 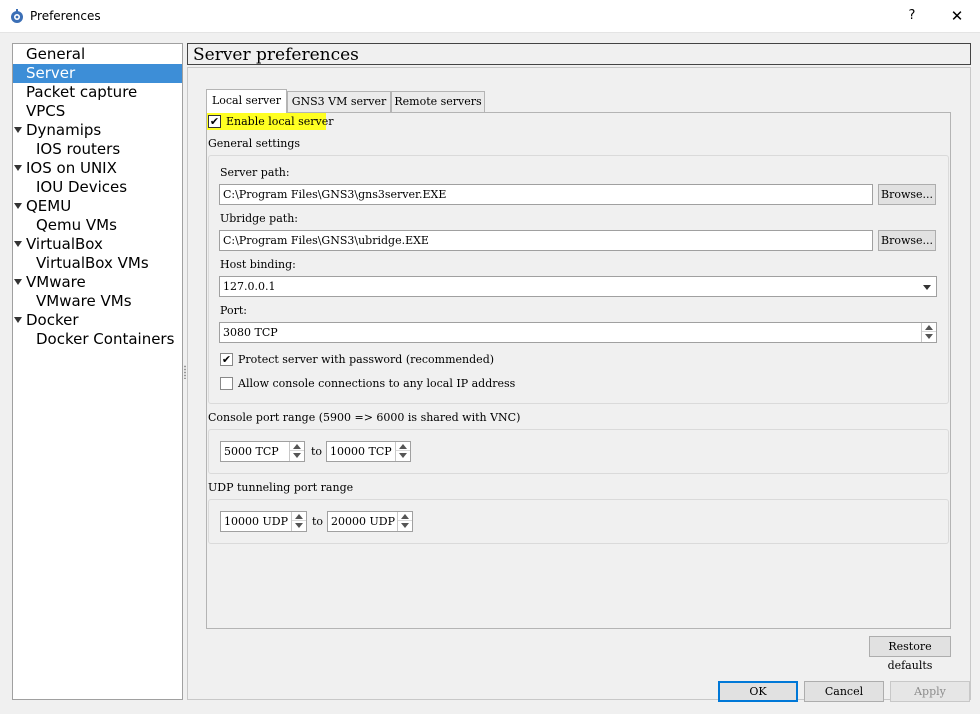 I want to click on console-port-start-spinbox: 5000 TCP, so click(x=262, y=451).